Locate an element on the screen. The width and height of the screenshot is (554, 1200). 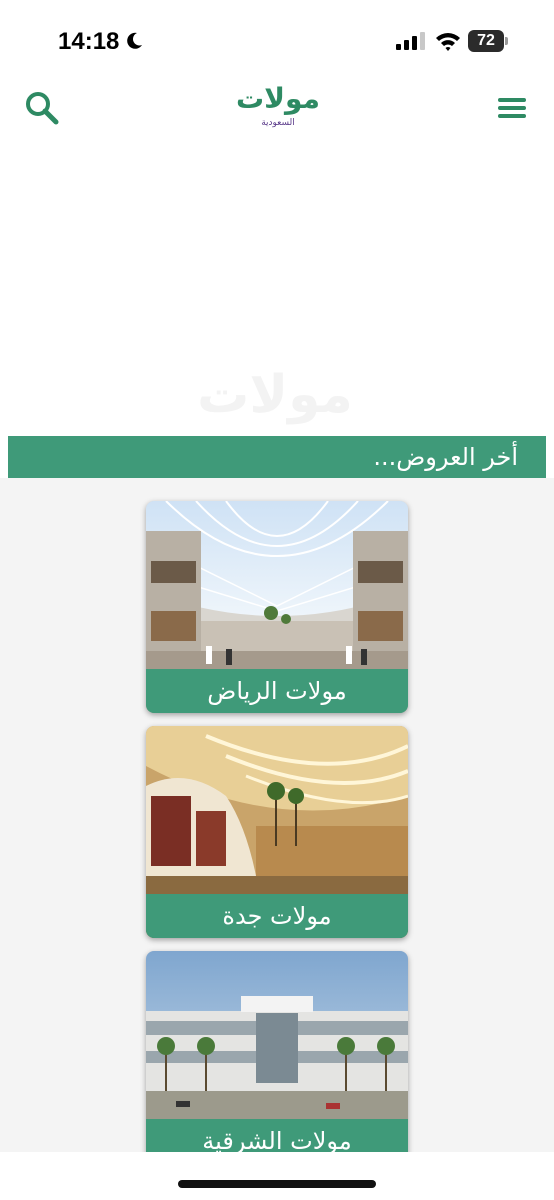
home-indicator is located at coordinates (277, 1184).